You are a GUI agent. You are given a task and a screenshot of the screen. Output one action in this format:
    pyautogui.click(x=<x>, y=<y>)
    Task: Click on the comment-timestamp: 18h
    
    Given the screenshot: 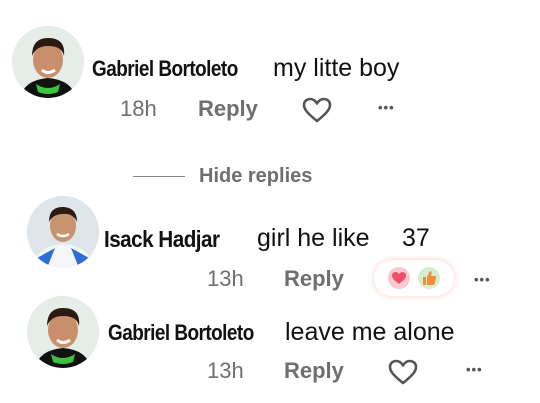 What is the action you would take?
    pyautogui.click(x=138, y=108)
    